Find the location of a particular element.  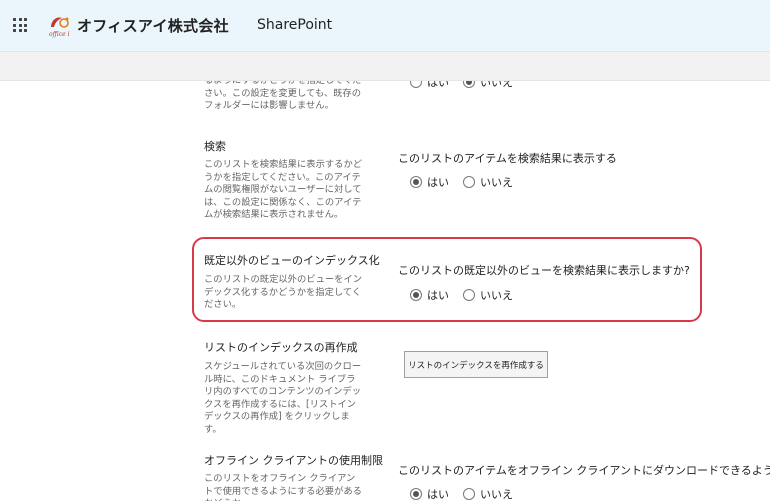

offline-yes-radio-circle is located at coordinates (416, 494).